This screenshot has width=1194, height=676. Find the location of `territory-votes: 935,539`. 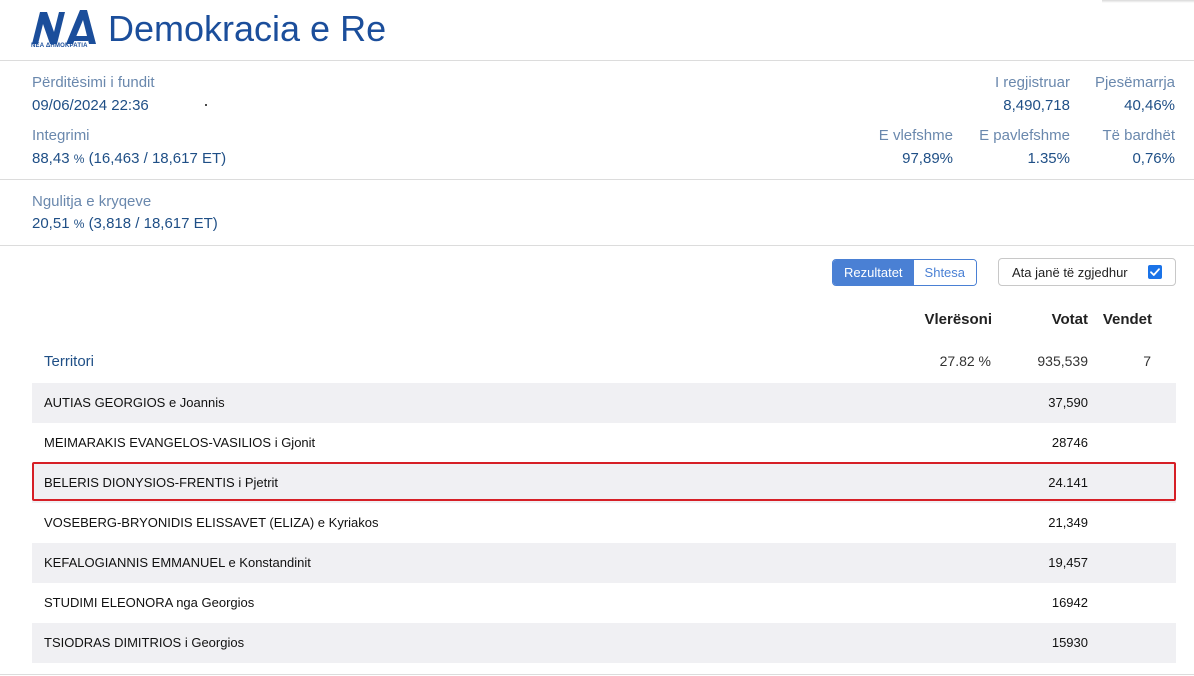

territory-votes: 935,539 is located at coordinates (1062, 361).